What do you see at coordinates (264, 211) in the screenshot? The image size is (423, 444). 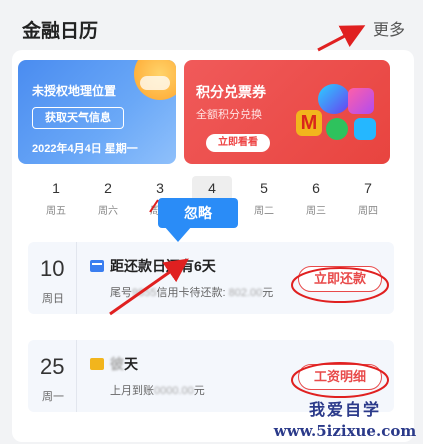 I see `day-weekday: 周二` at bounding box center [264, 211].